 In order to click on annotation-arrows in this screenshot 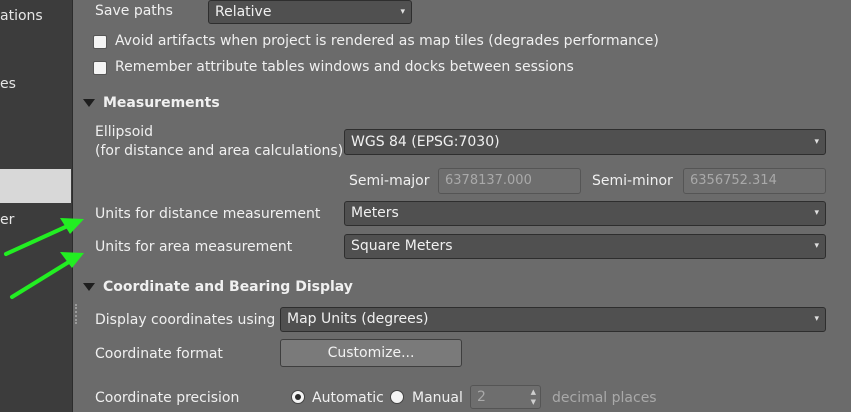, I will do `click(44, 258)`.